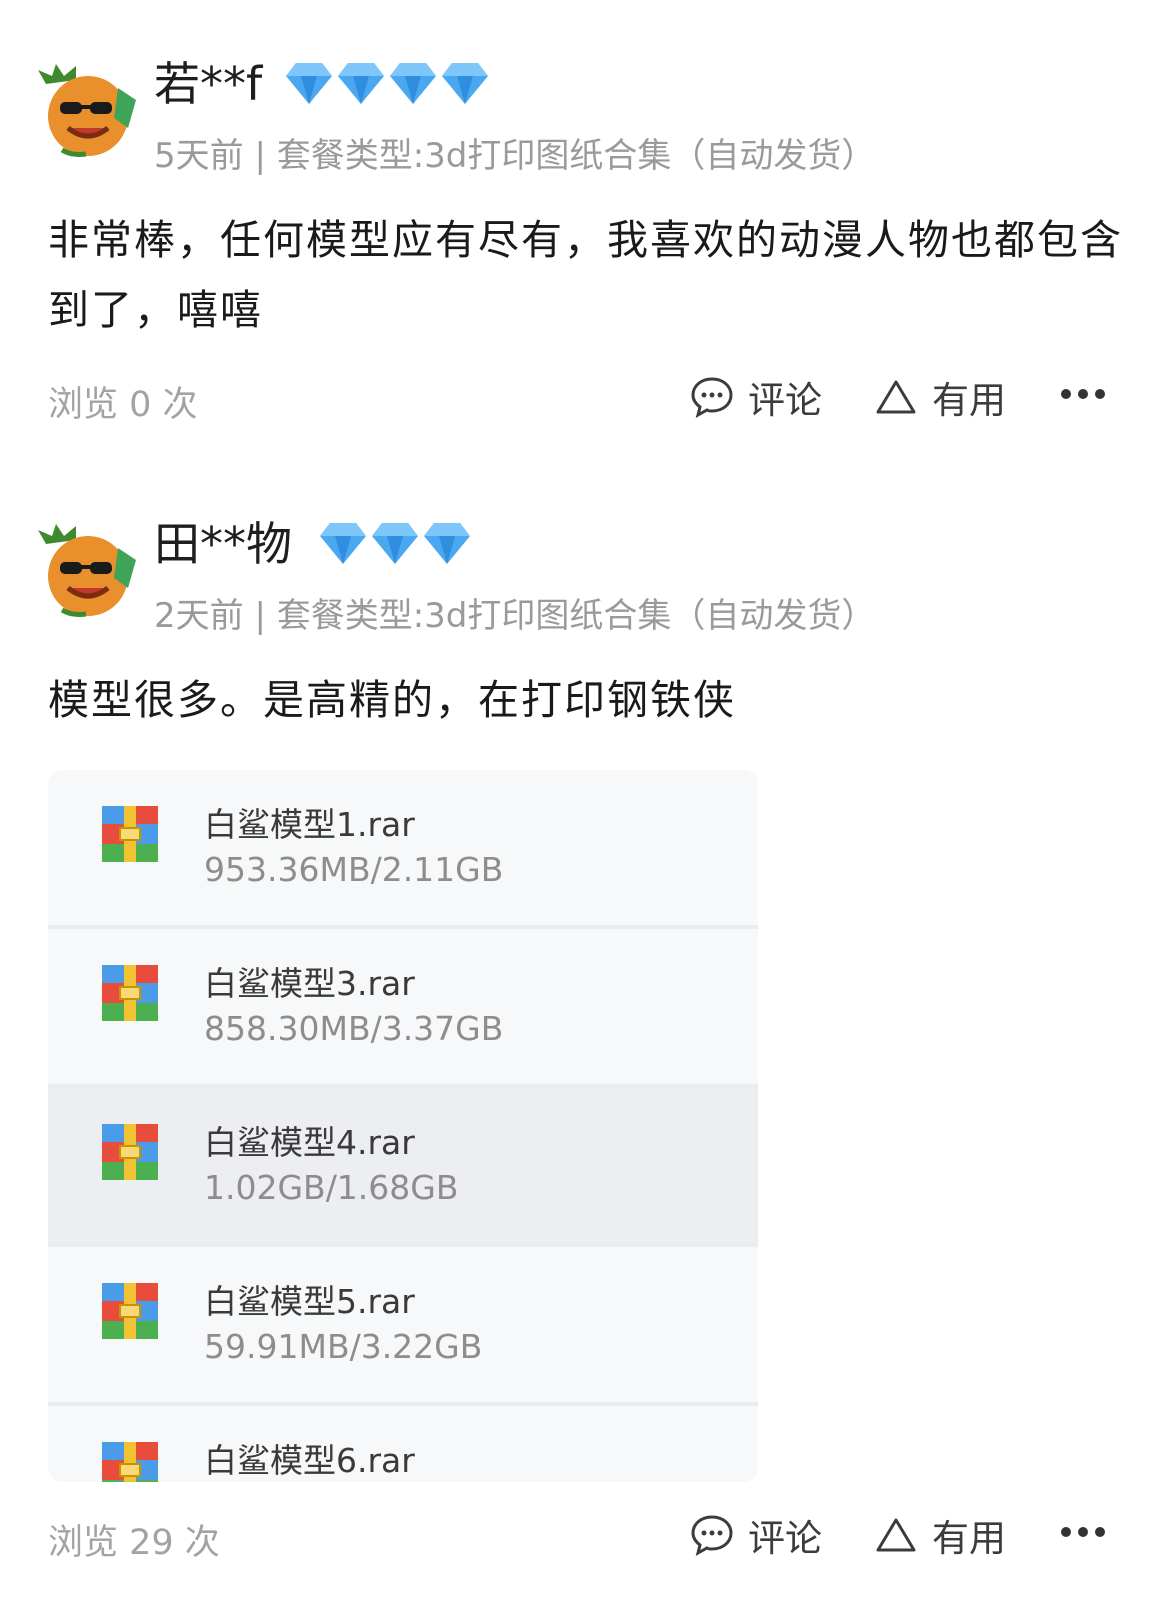 This screenshot has height=1615, width=1169. Describe the element at coordinates (309, 824) in the screenshot. I see `file-name: 白鲨模型1.rar` at that location.